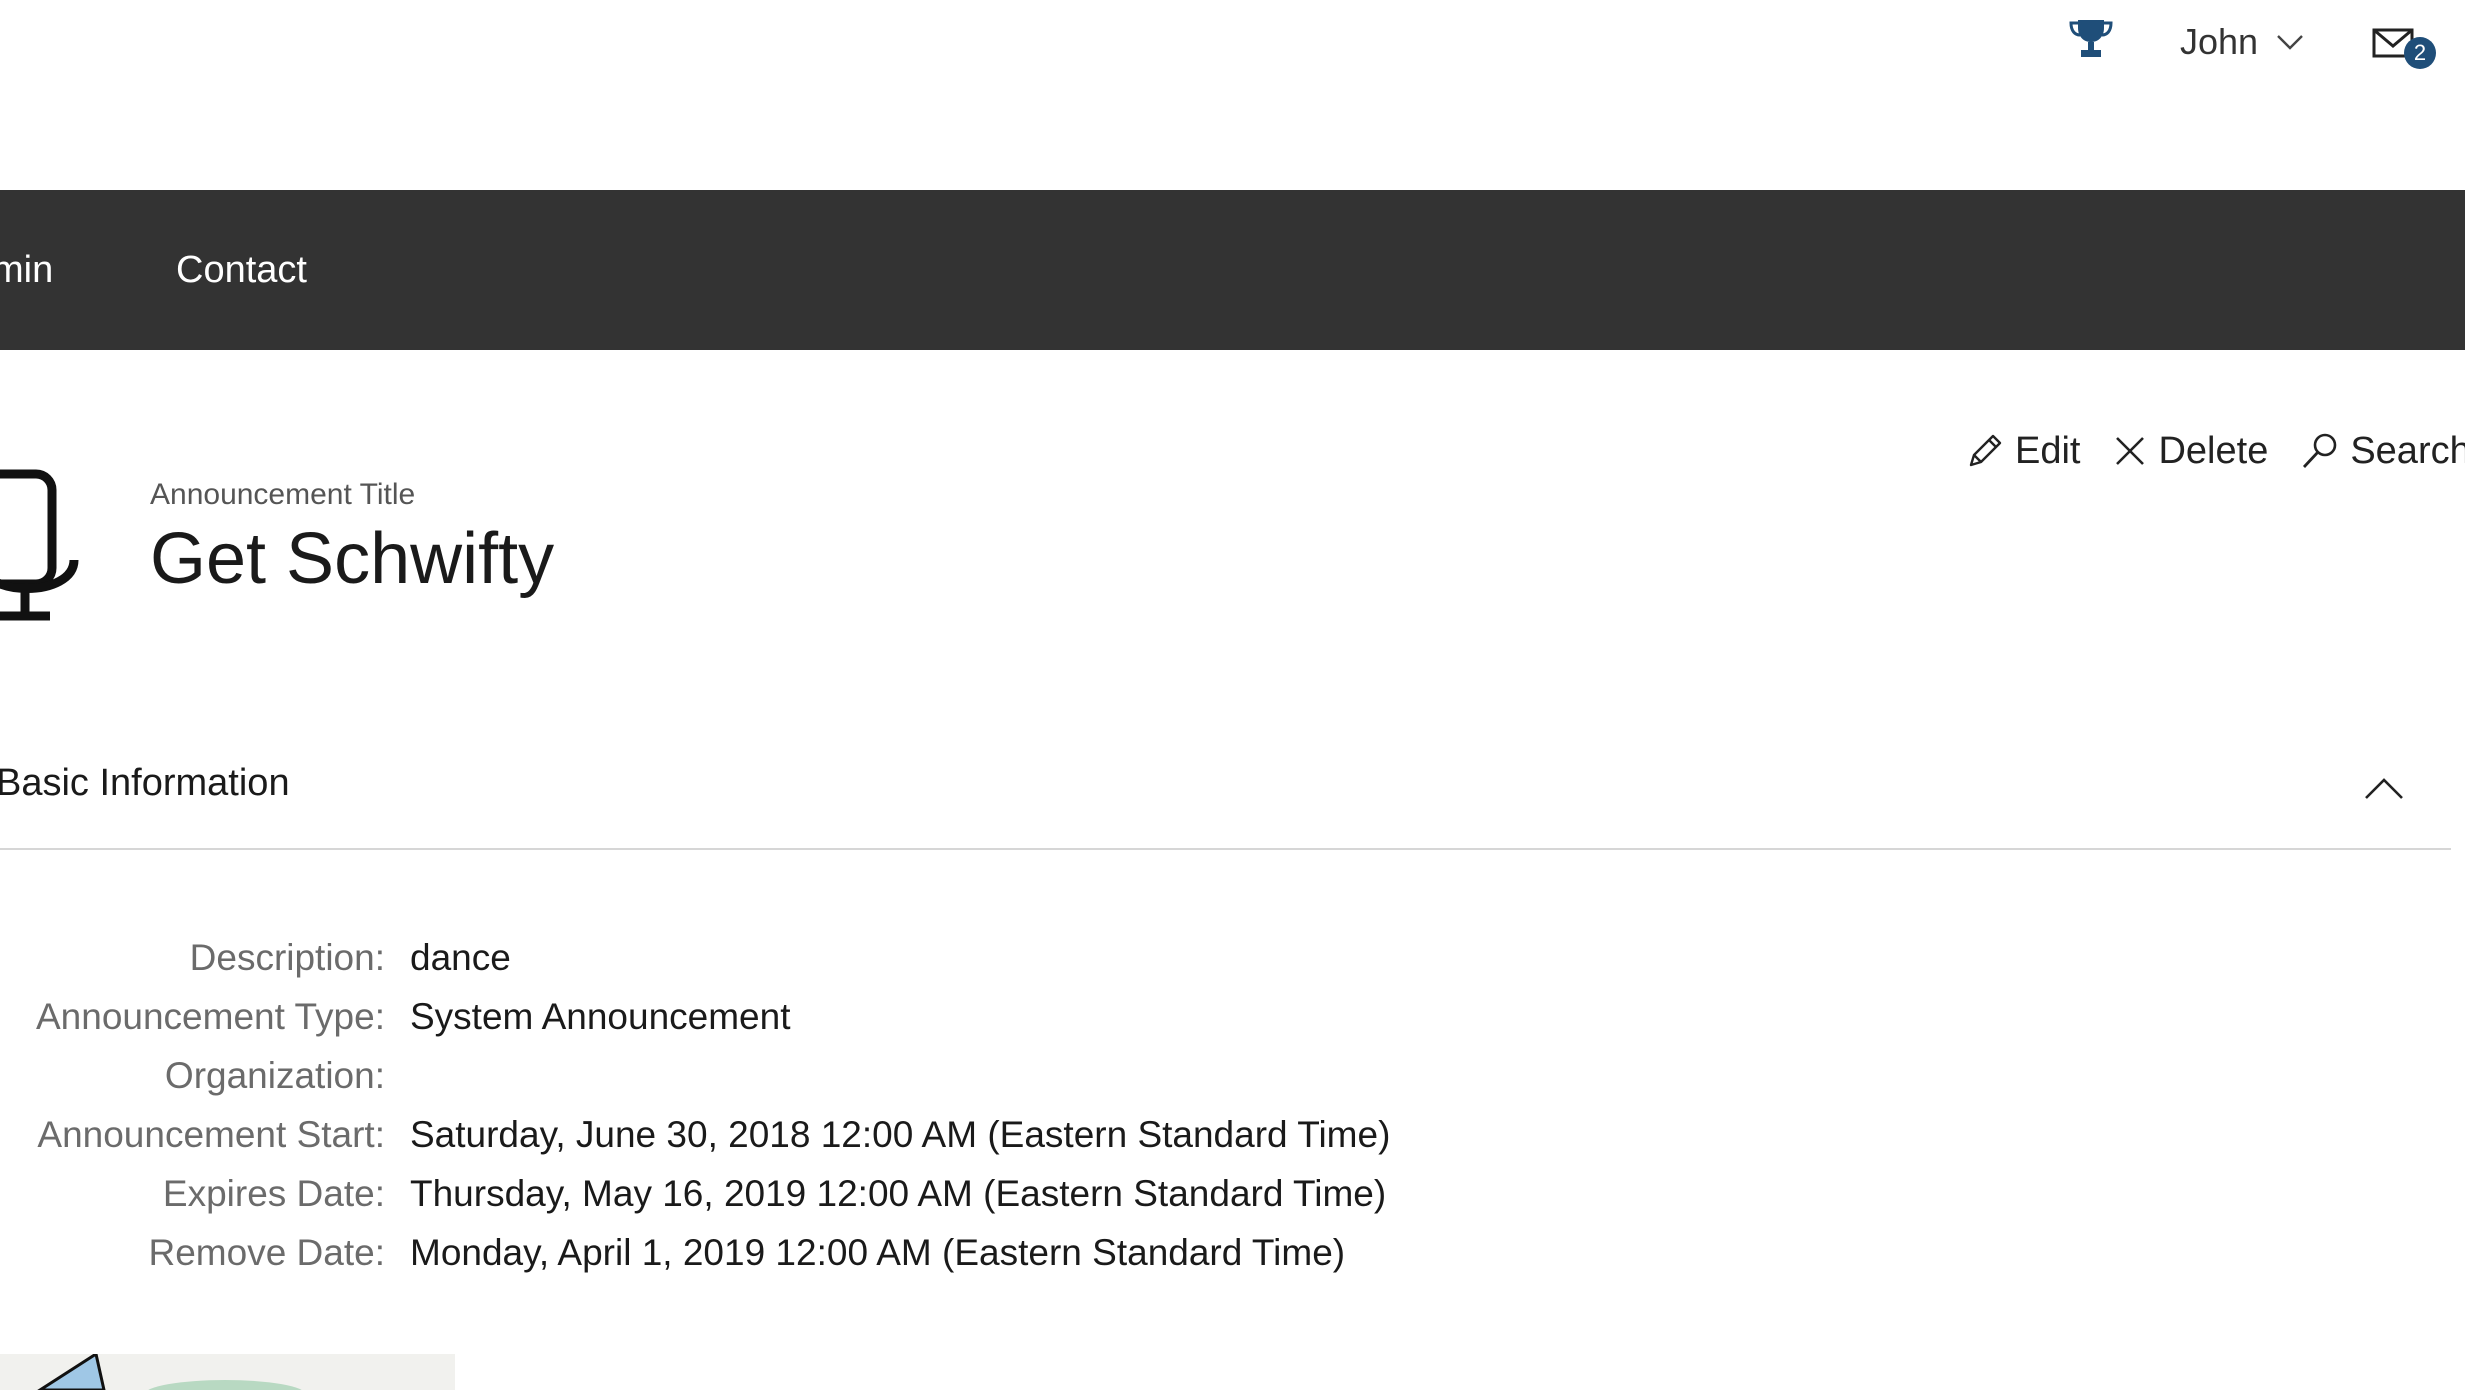 This screenshot has width=2465, height=1390. What do you see at coordinates (274, 1075) in the screenshot?
I see `field-label: Organization:` at bounding box center [274, 1075].